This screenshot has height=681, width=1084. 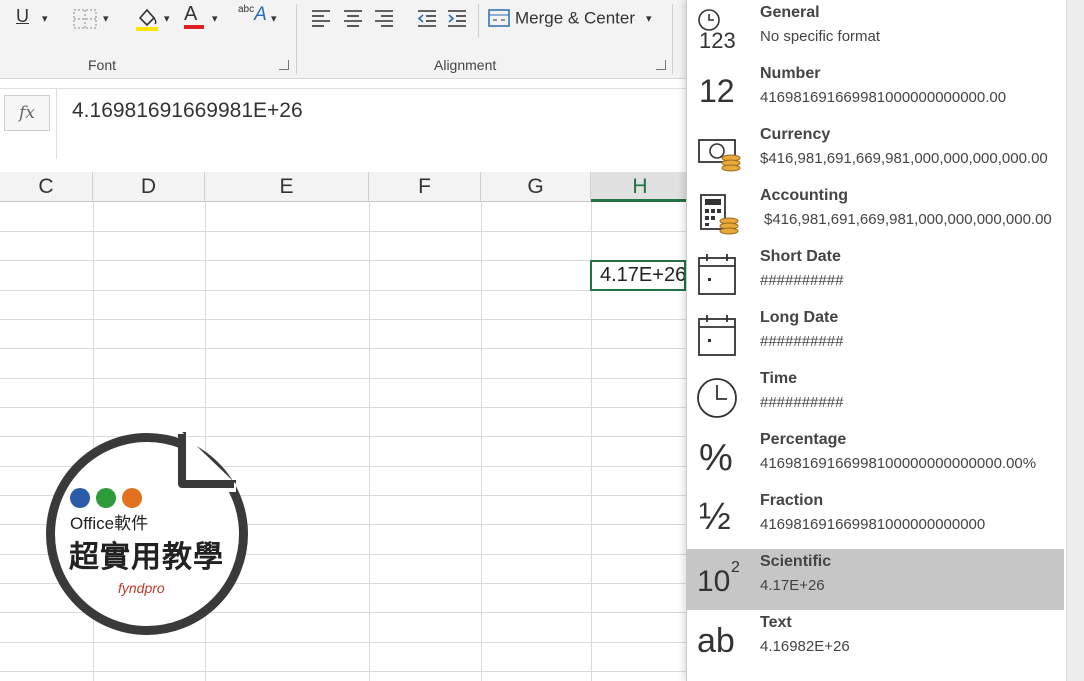 I want to click on format-sample: No specific format, so click(x=820, y=36).